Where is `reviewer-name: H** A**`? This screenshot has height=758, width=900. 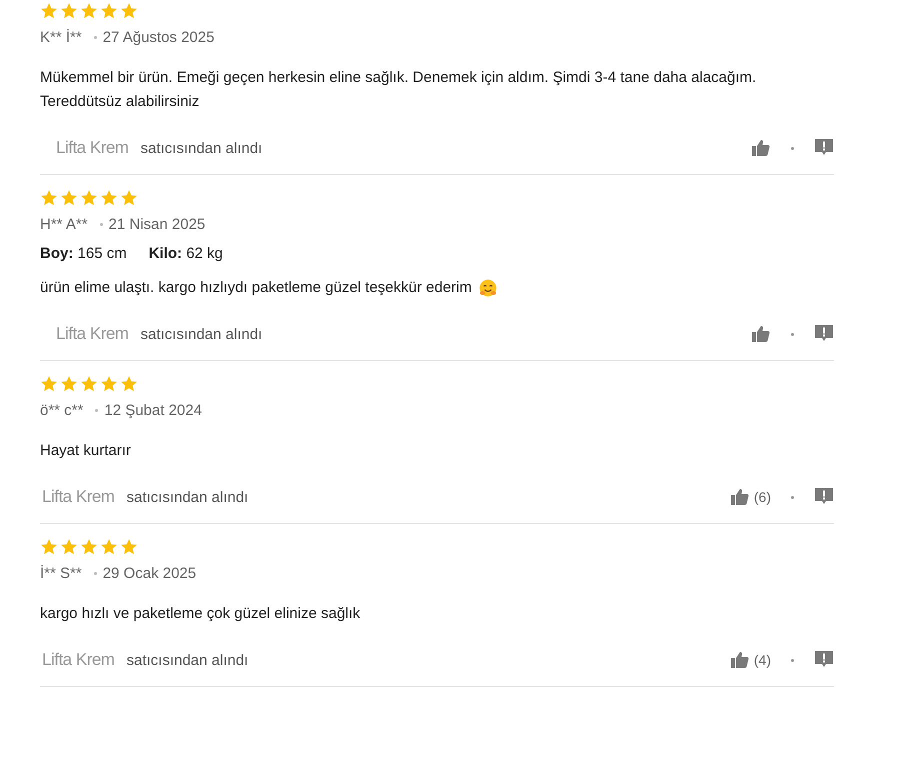 reviewer-name: H** A** is located at coordinates (64, 224).